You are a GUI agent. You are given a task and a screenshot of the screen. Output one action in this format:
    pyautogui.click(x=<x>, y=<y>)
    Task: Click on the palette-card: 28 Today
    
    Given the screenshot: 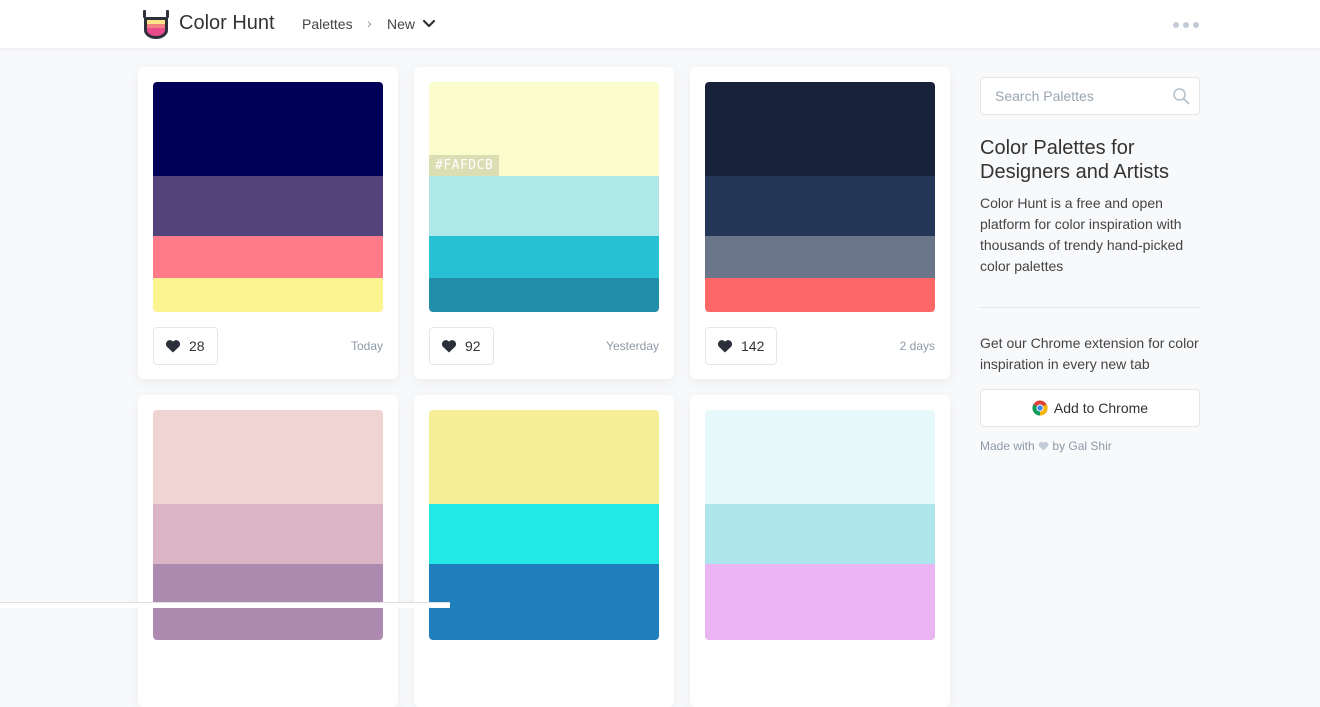 What is the action you would take?
    pyautogui.click(x=268, y=223)
    